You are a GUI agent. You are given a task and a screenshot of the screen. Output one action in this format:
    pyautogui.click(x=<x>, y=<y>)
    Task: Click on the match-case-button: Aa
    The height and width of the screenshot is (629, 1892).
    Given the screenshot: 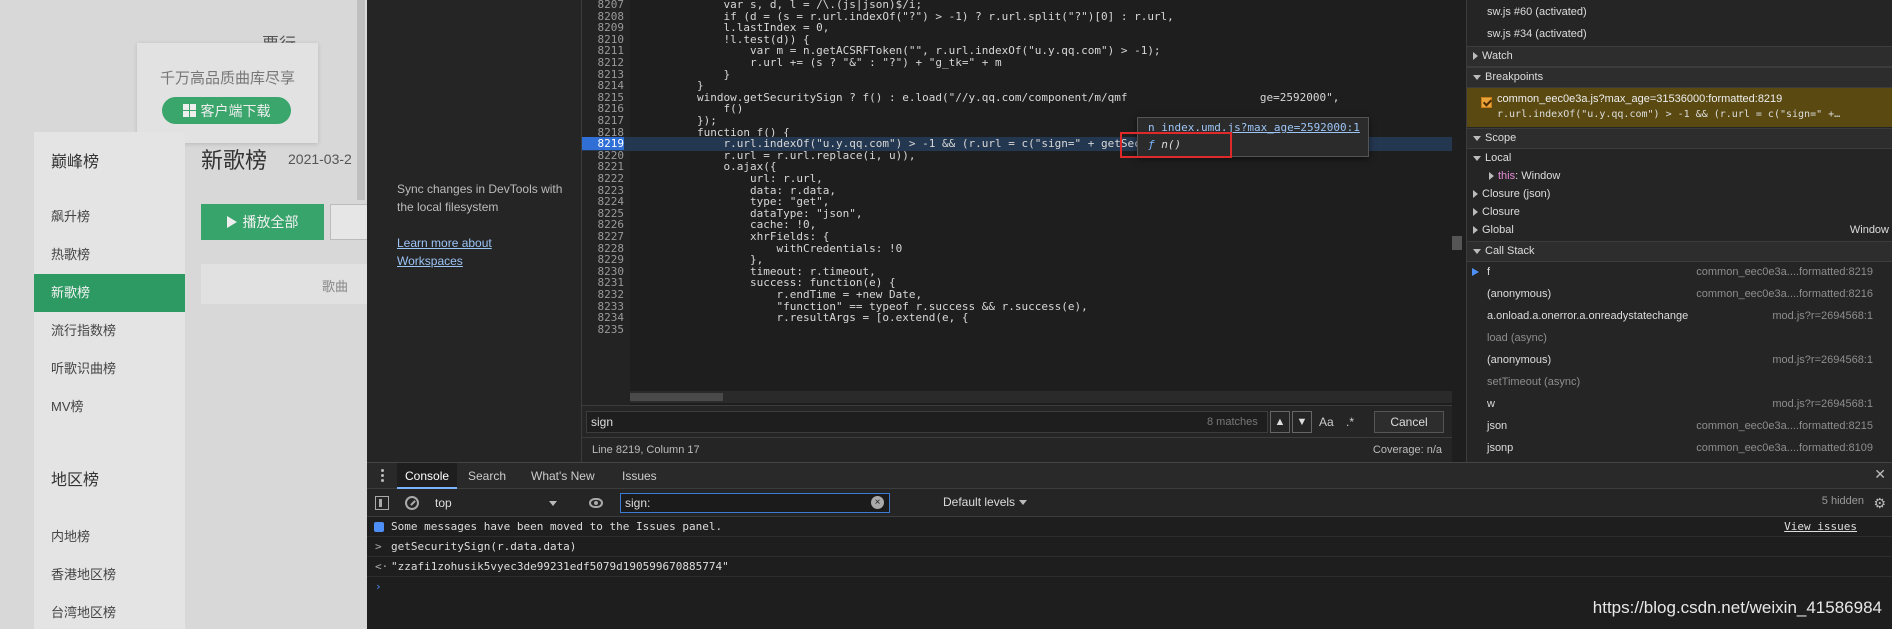 What is the action you would take?
    pyautogui.click(x=1326, y=422)
    